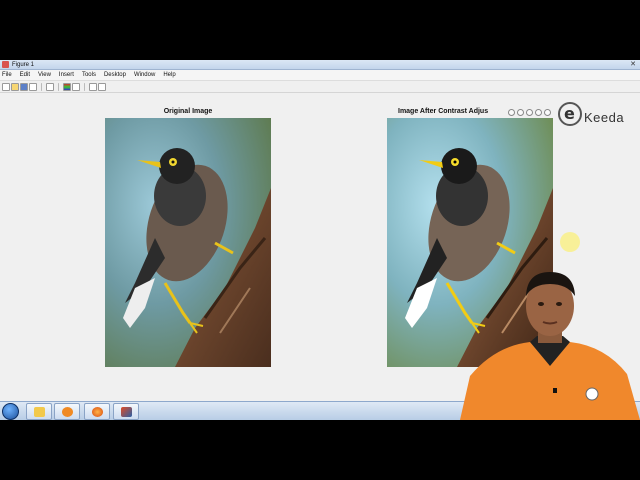  What do you see at coordinates (547, 112) in the screenshot?
I see `home-icon` at bounding box center [547, 112].